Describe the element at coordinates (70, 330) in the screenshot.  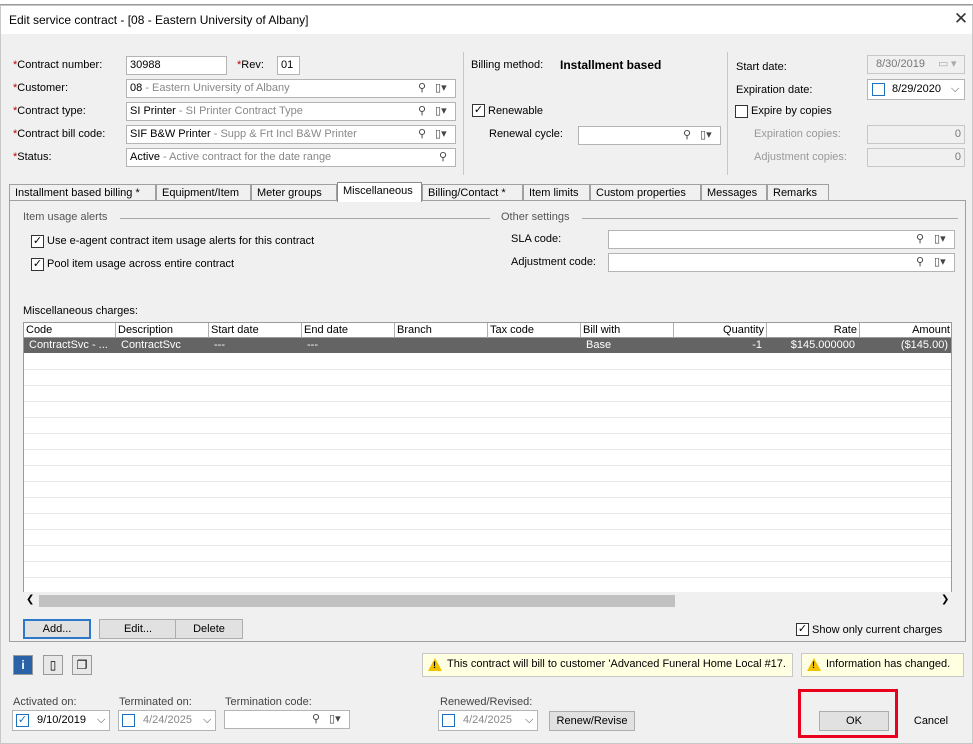
I see `column-header-code: Code` at that location.